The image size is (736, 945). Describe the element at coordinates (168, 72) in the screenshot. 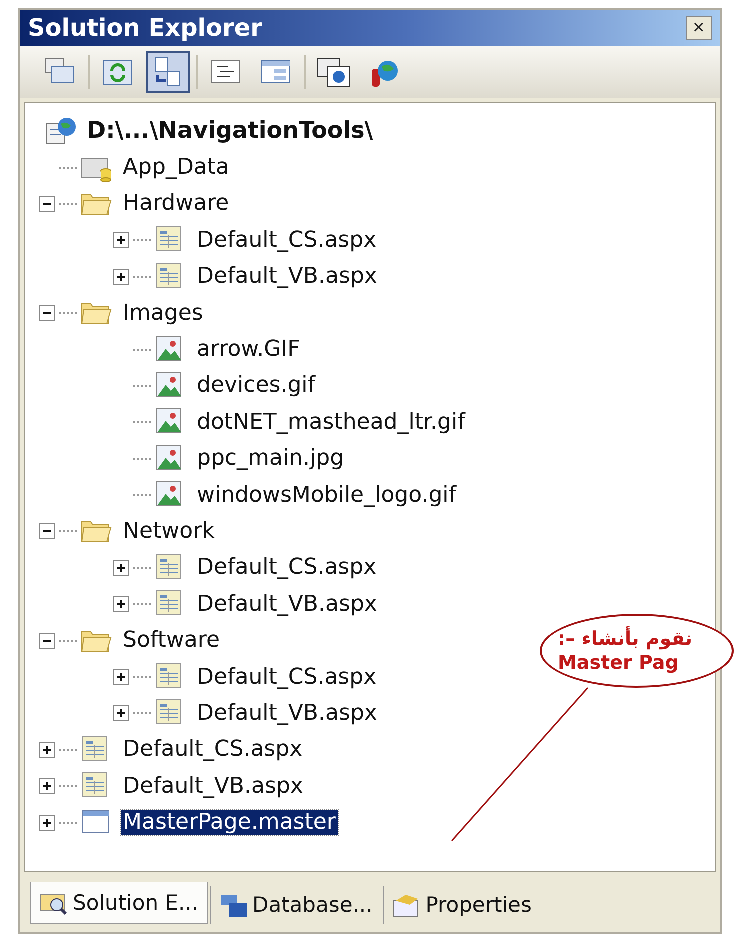

I see `toolbar-button` at that location.